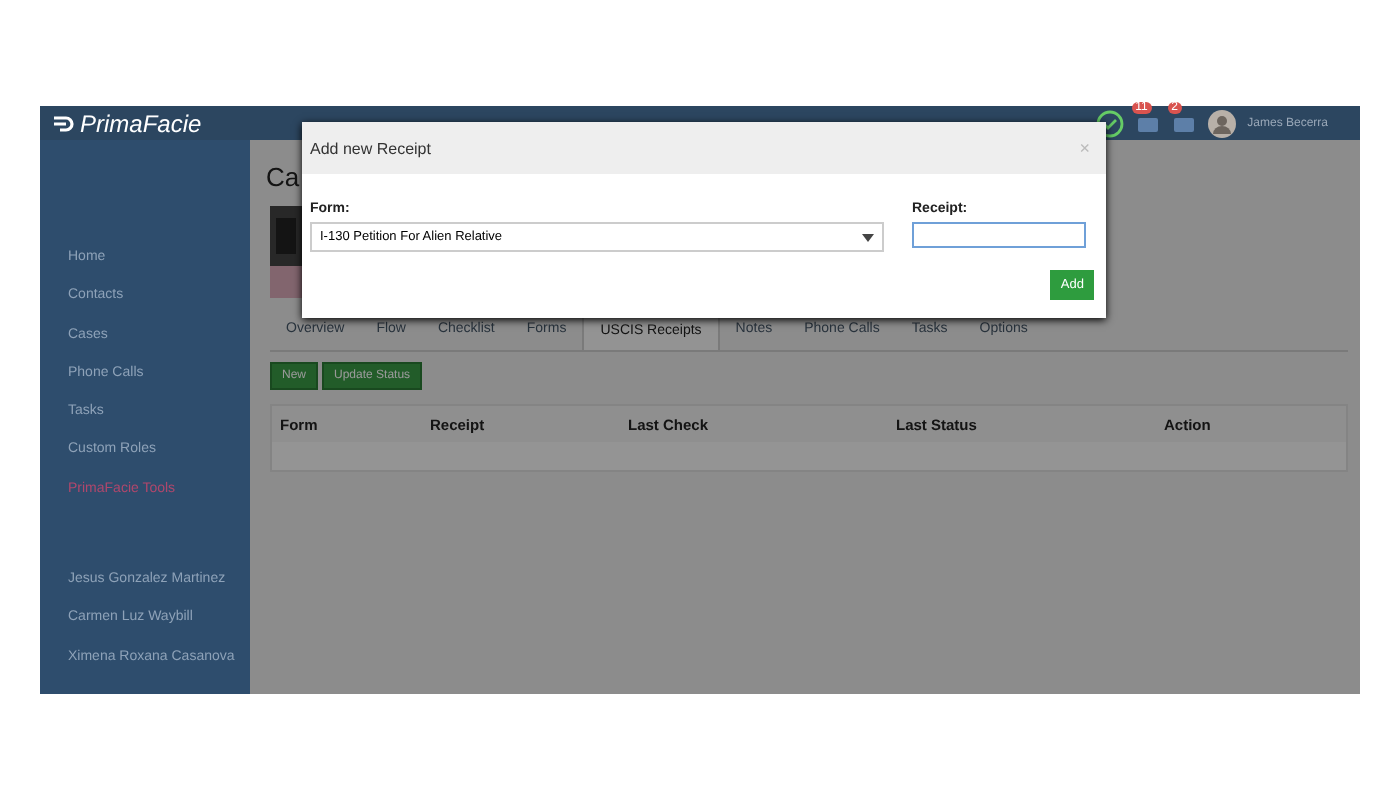 This screenshot has width=1400, height=800. I want to click on logo-icon, so click(64, 123).